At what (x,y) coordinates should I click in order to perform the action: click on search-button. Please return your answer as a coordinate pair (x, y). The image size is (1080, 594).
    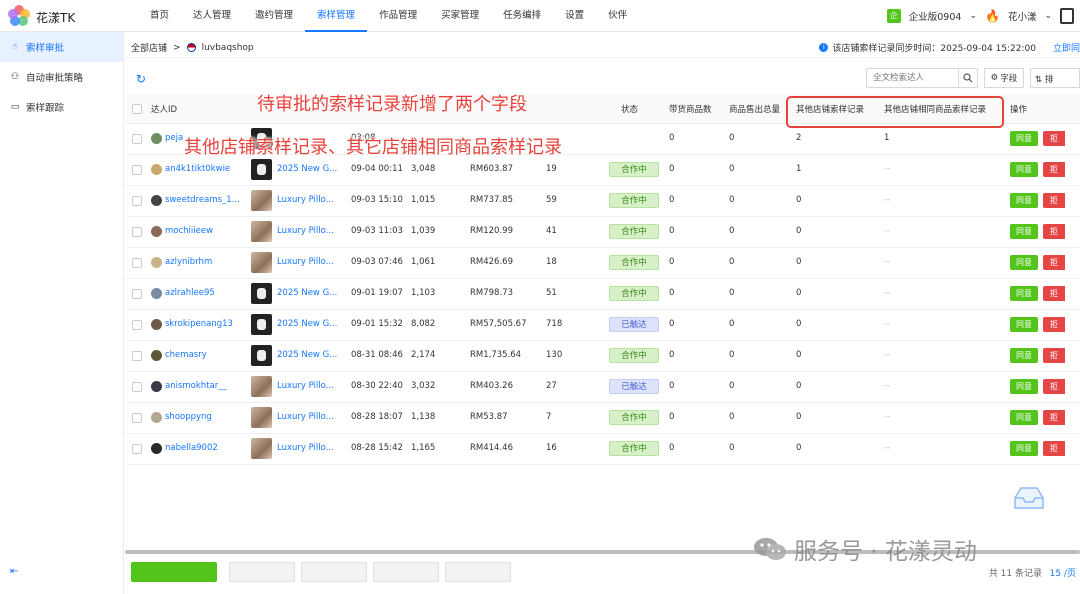
    Looking at the image, I should click on (968, 78).